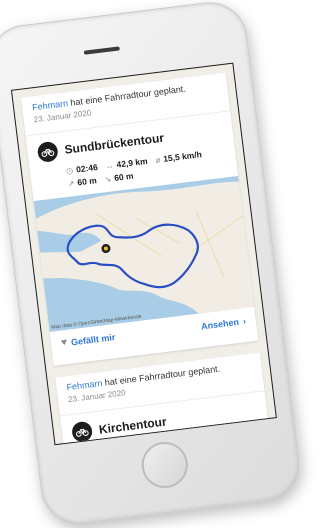  What do you see at coordinates (101, 50) in the screenshot?
I see `speaker-grille` at bounding box center [101, 50].